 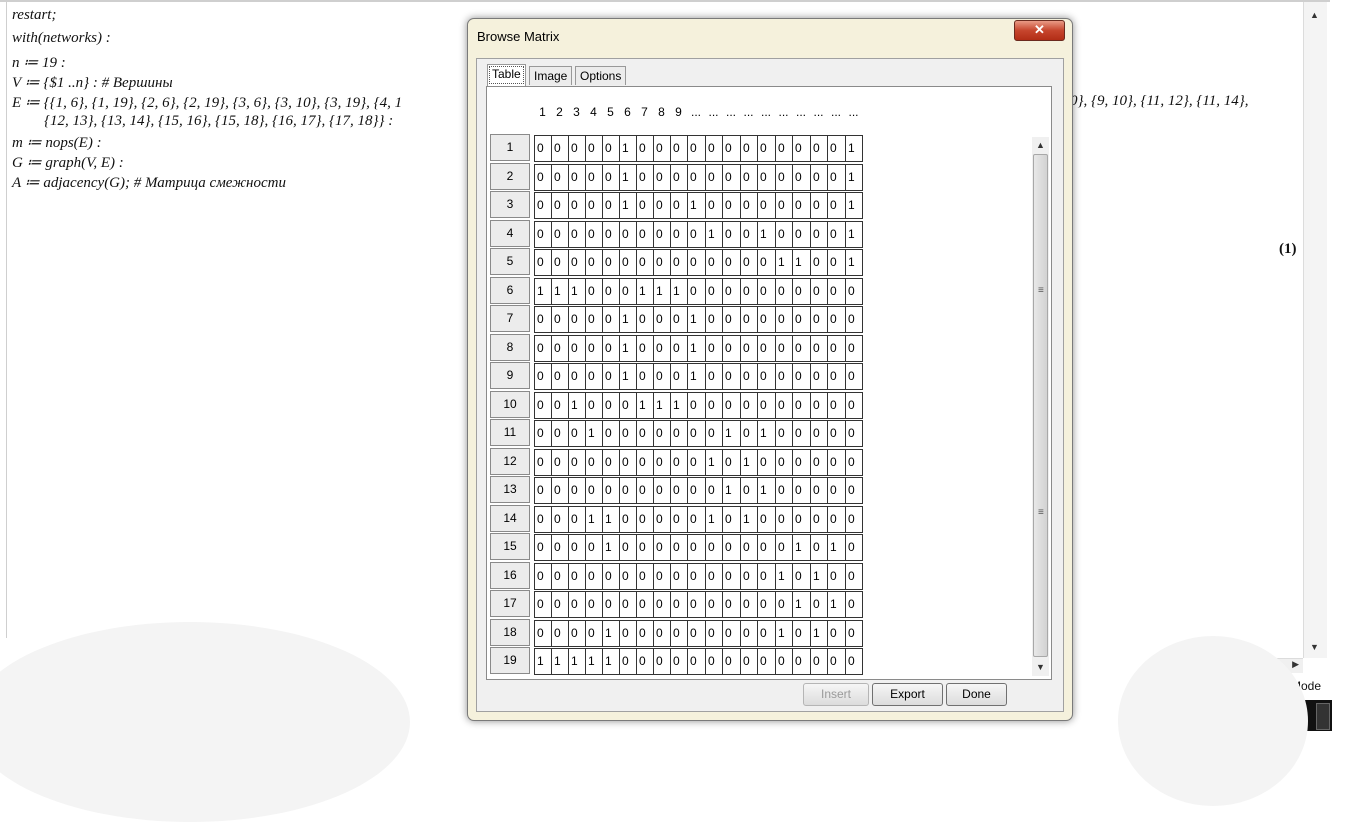 I want to click on scroll-up-icon: ▲, so click(x=1314, y=15).